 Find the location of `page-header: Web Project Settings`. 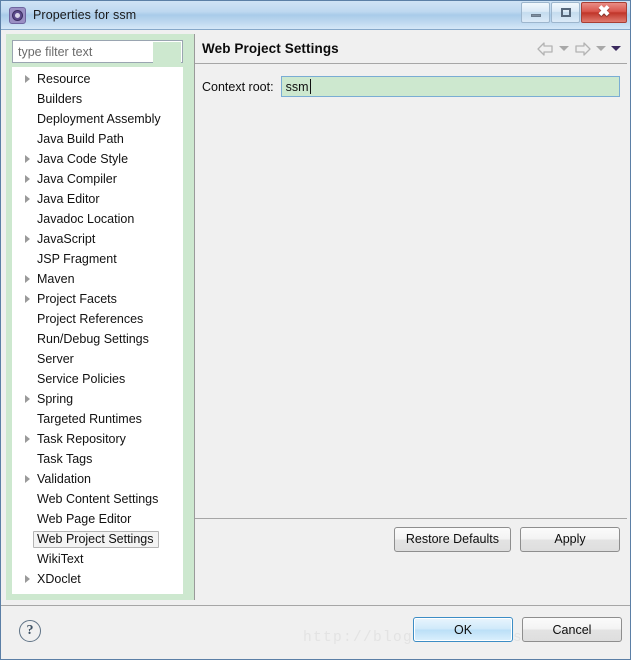

page-header: Web Project Settings is located at coordinates (411, 49).